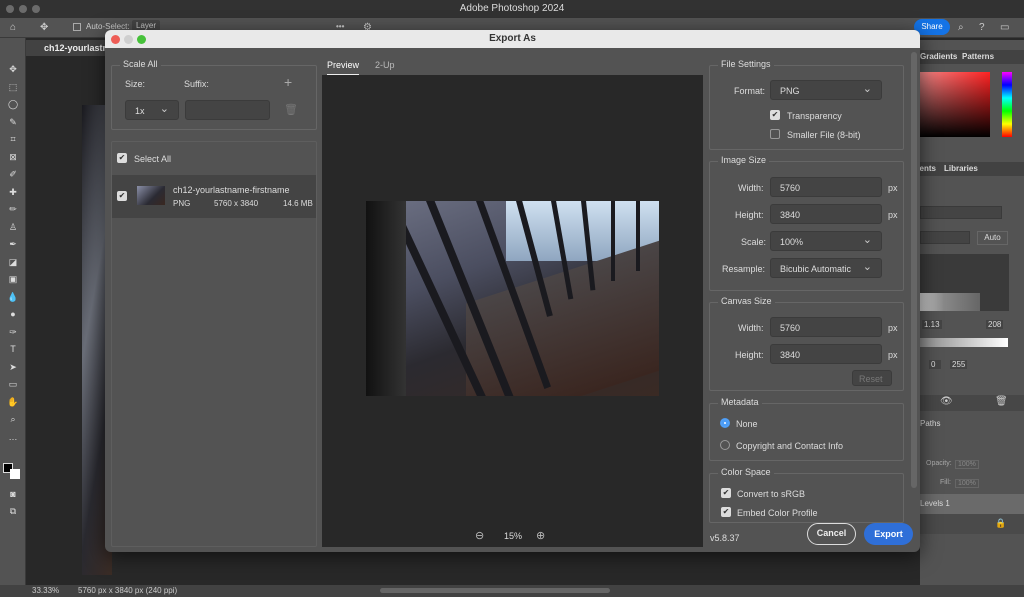 This screenshot has width=1024, height=597. What do you see at coordinates (932, 324) in the screenshot?
I see `levels-midtone-input: 1.13` at bounding box center [932, 324].